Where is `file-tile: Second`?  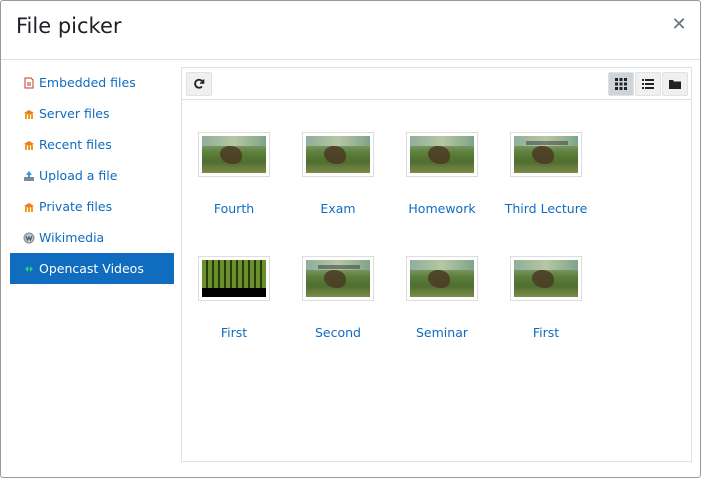
file-tile: Second is located at coordinates (338, 301).